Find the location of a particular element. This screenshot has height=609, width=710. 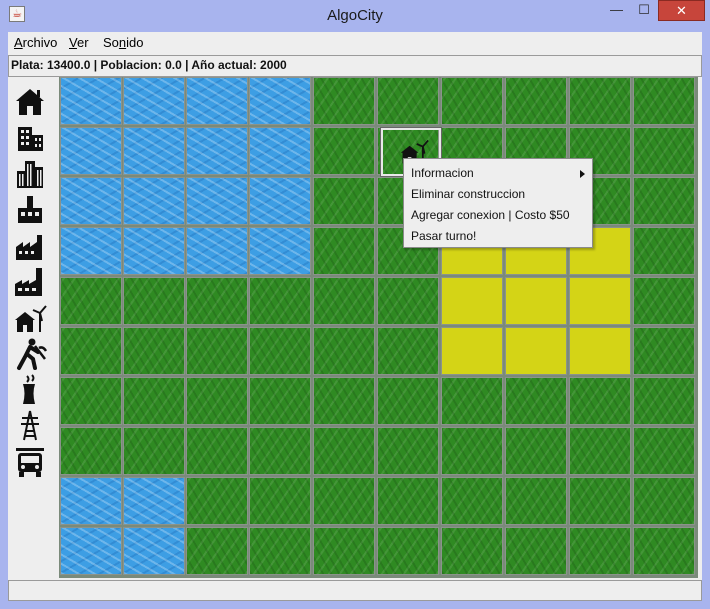

factory-medium-icon is located at coordinates (30, 246).